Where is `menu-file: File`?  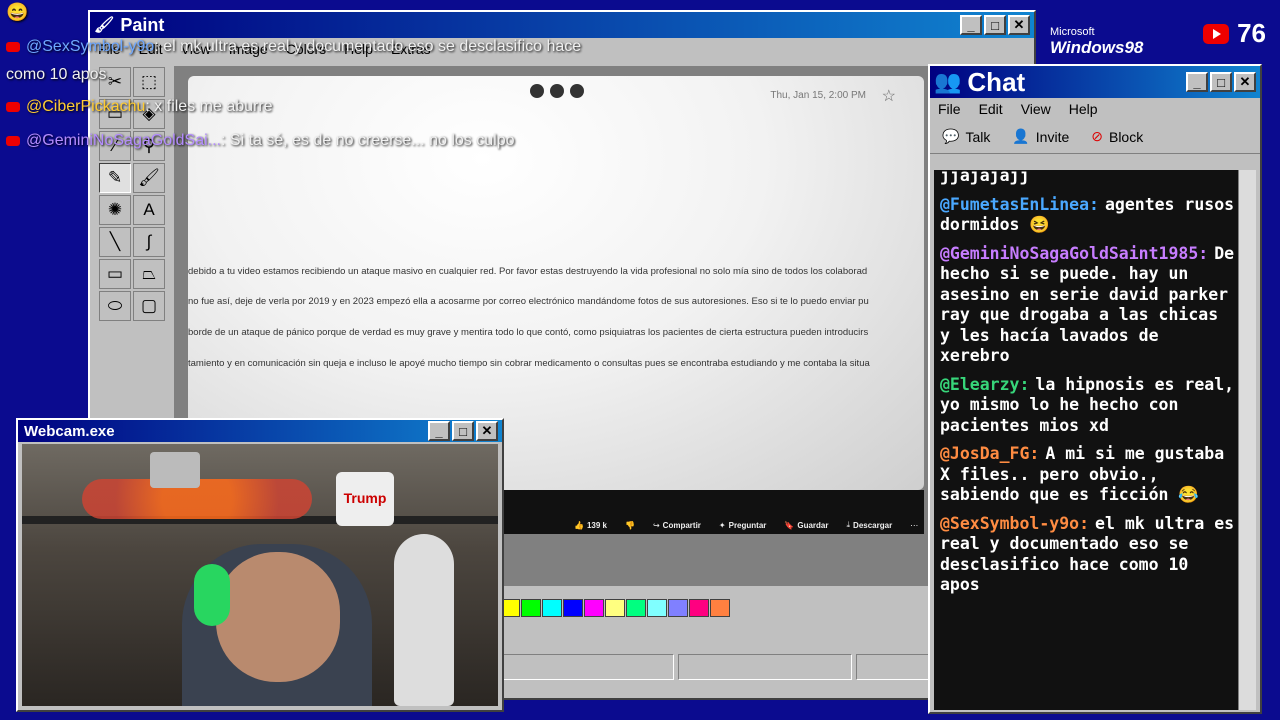 menu-file: File is located at coordinates (949, 109).